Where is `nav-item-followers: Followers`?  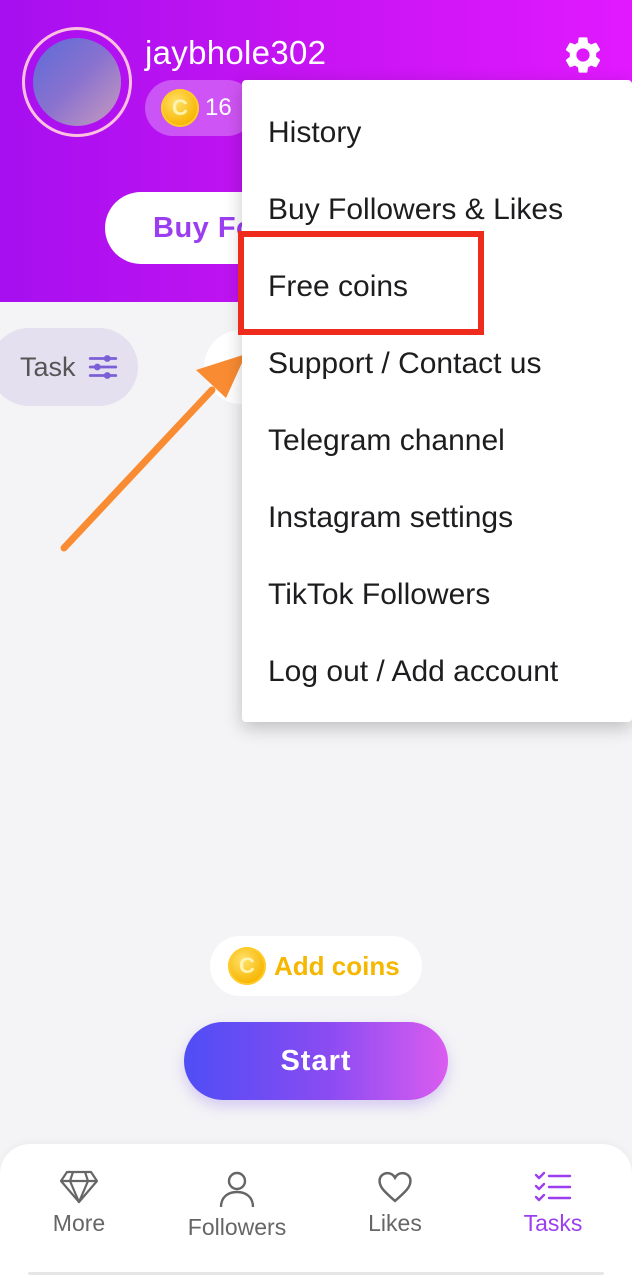
nav-item-followers: Followers is located at coordinates (237, 1204).